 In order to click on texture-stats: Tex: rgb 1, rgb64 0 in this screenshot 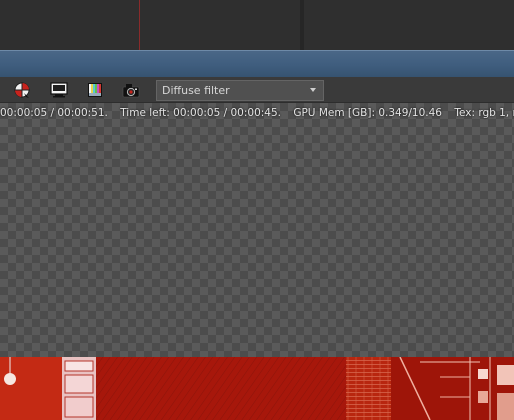, I will do `click(484, 113)`.